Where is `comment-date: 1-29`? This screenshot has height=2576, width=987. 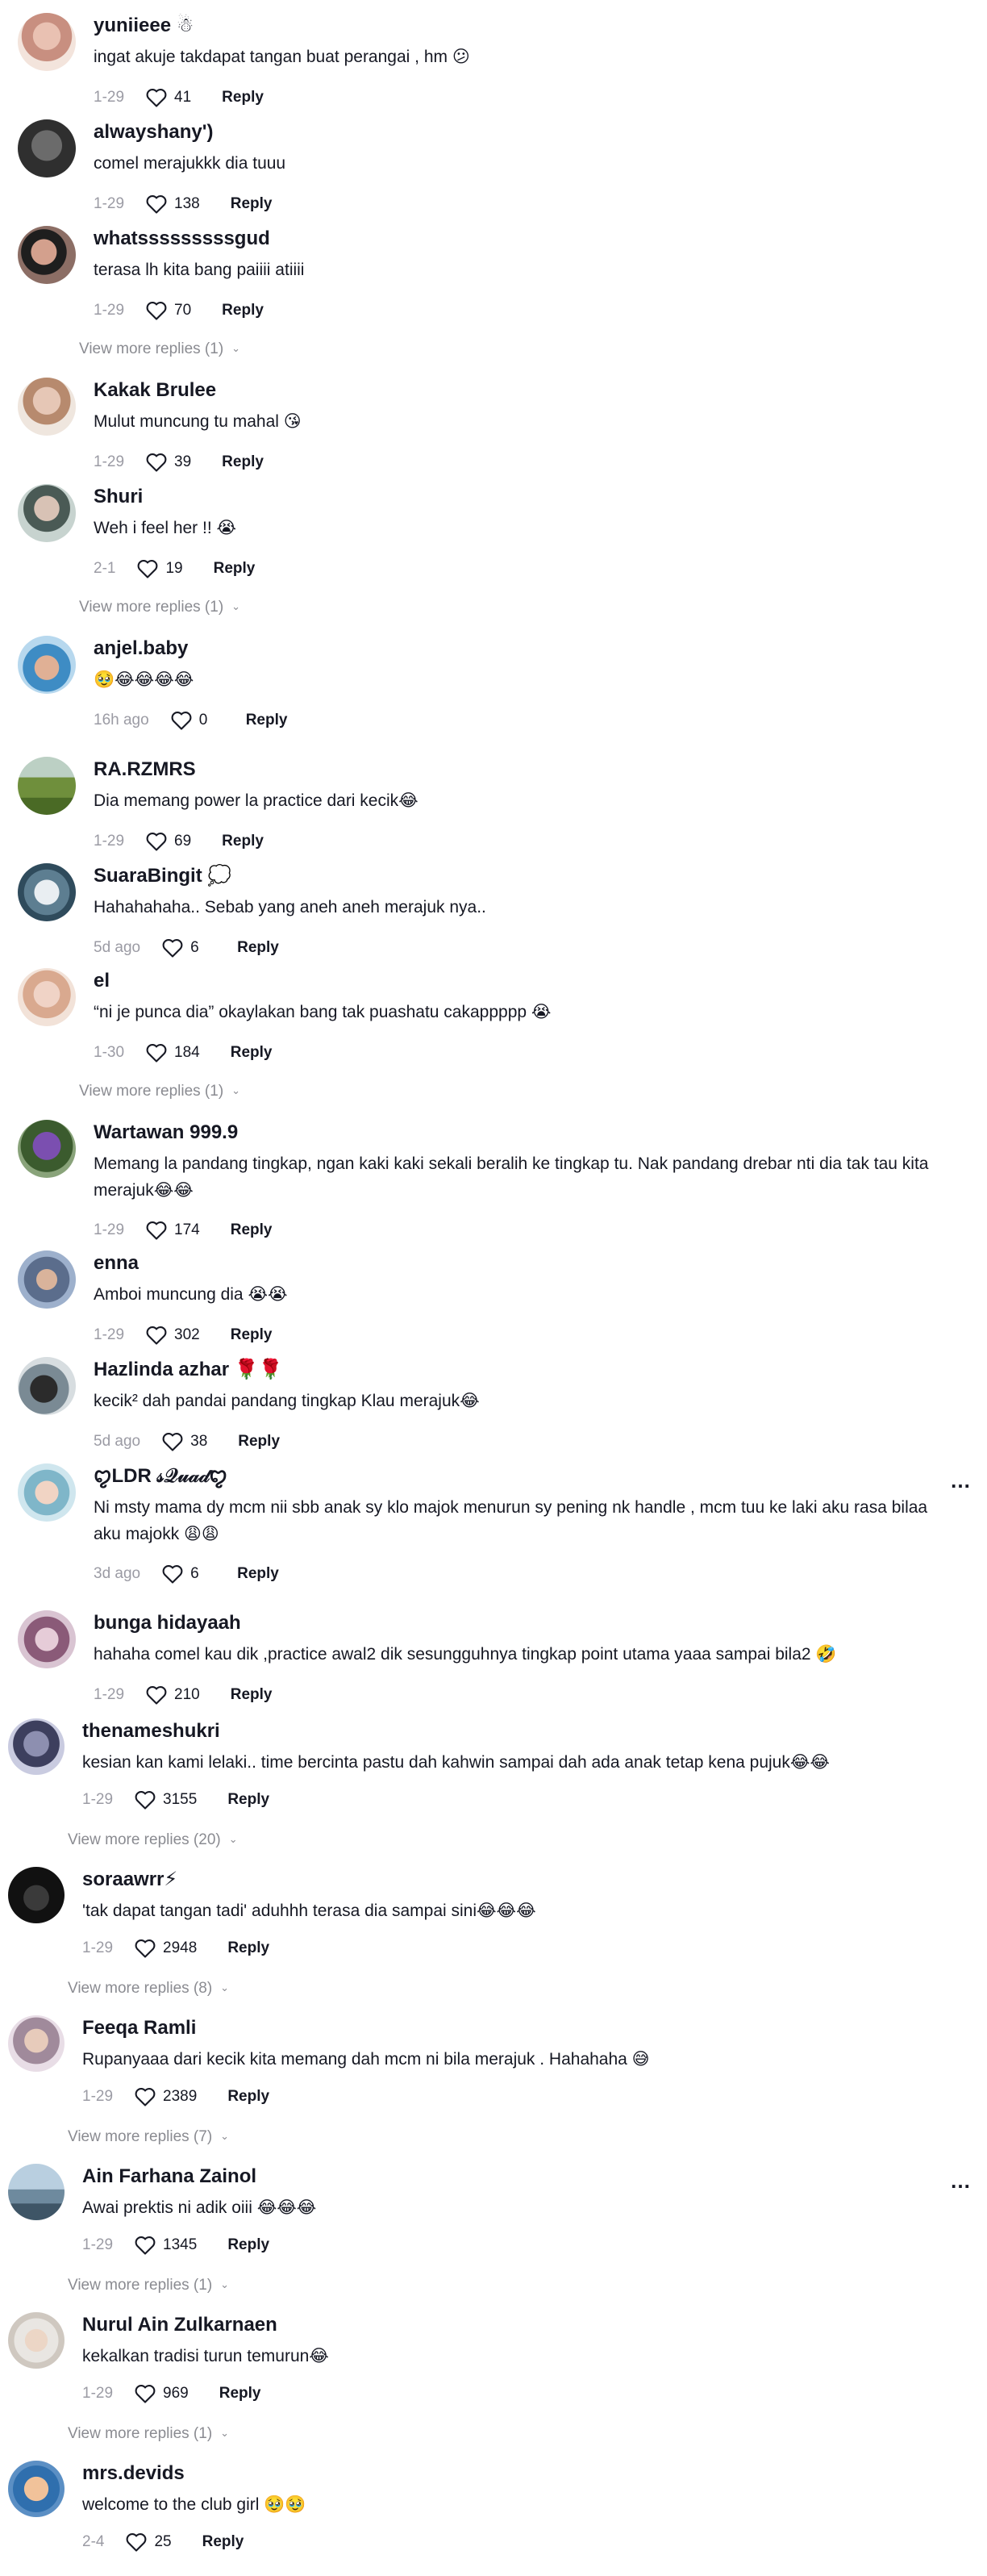
comment-date: 1-29 is located at coordinates (109, 203).